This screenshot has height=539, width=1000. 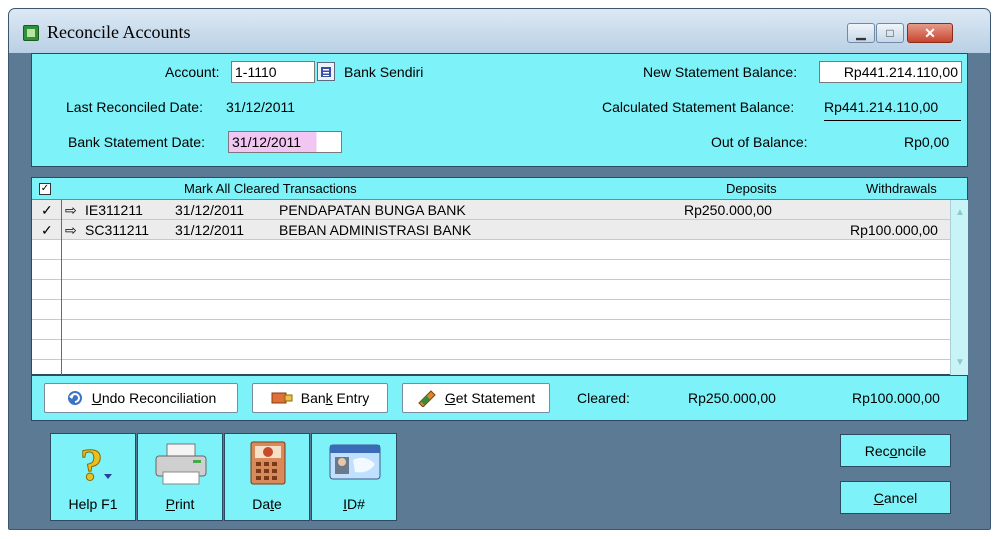 I want to click on account-label: Account:, so click(x=192, y=72).